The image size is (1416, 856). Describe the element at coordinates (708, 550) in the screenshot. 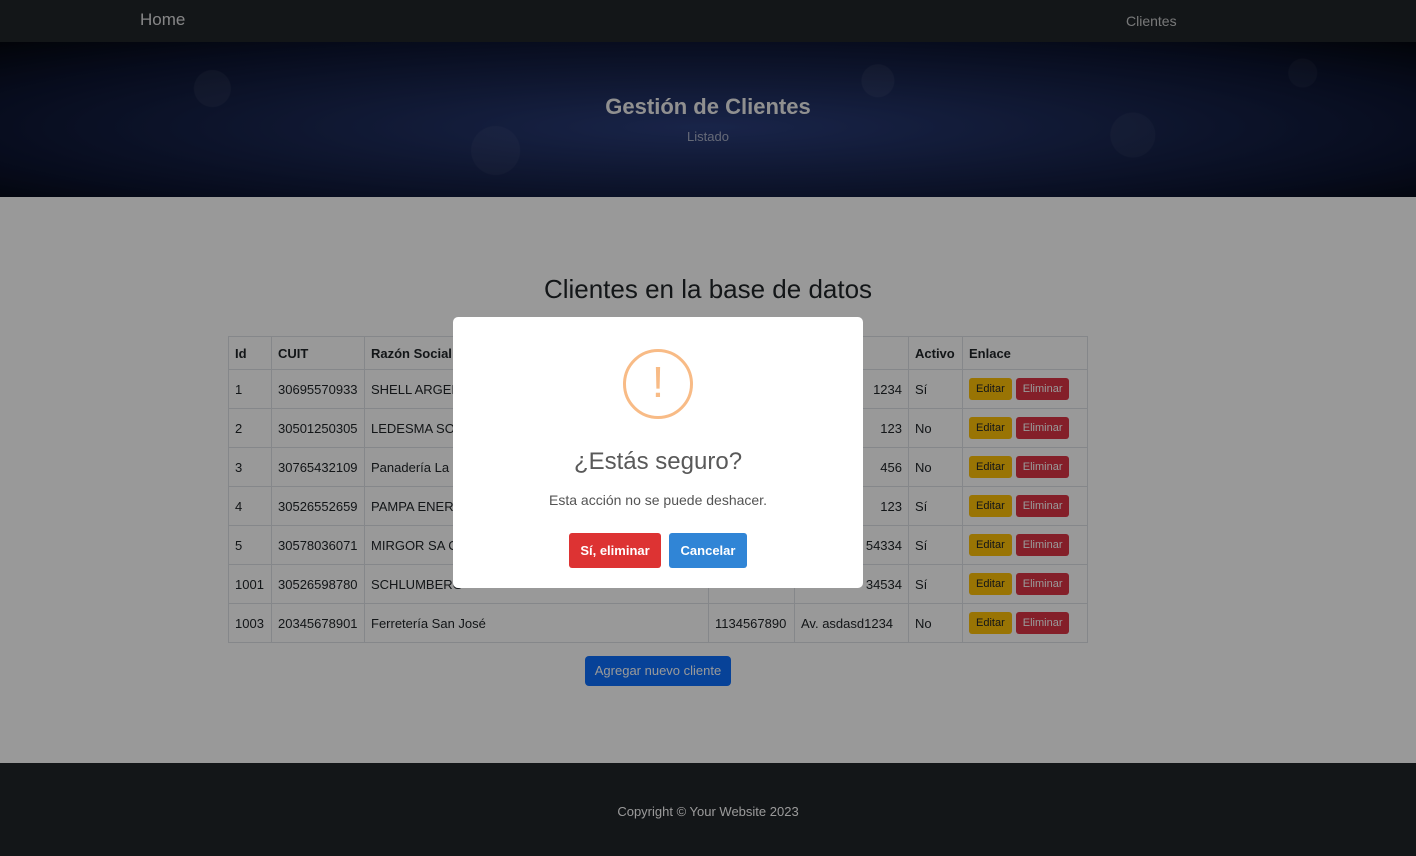

I see `cancel-button: Cancelar` at that location.